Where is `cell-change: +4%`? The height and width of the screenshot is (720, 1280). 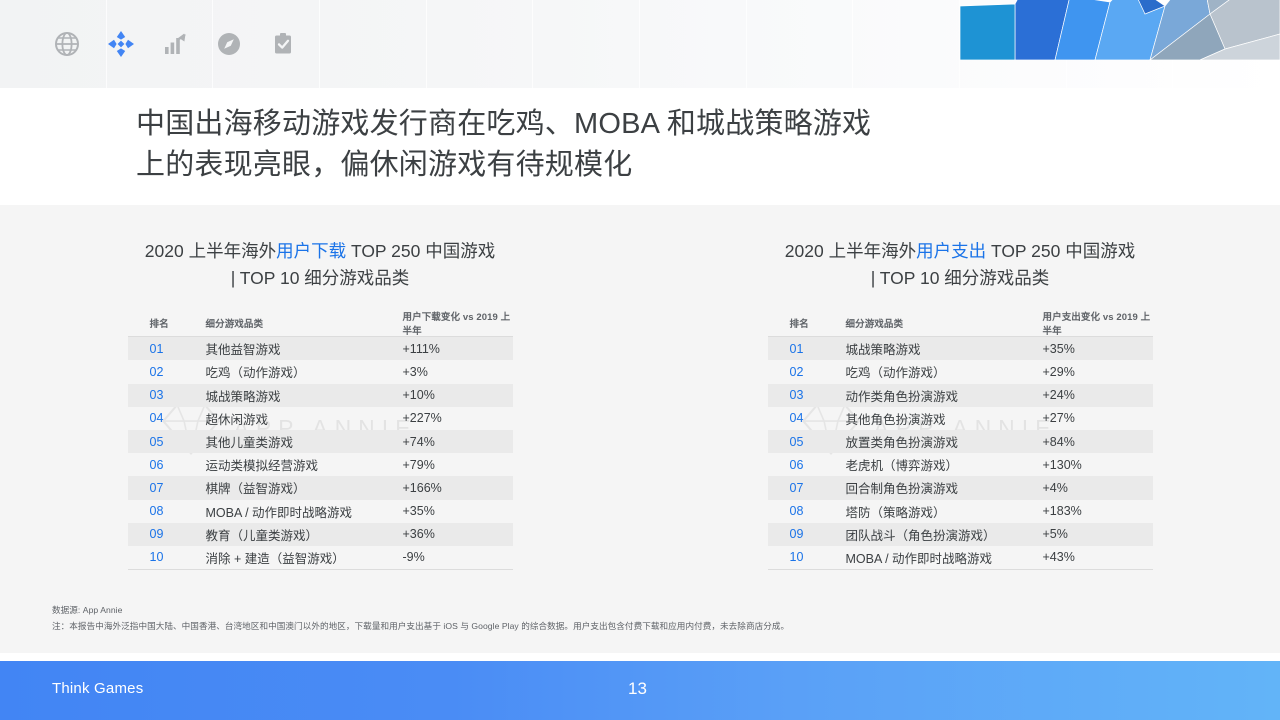
cell-change: +4% is located at coordinates (1055, 487).